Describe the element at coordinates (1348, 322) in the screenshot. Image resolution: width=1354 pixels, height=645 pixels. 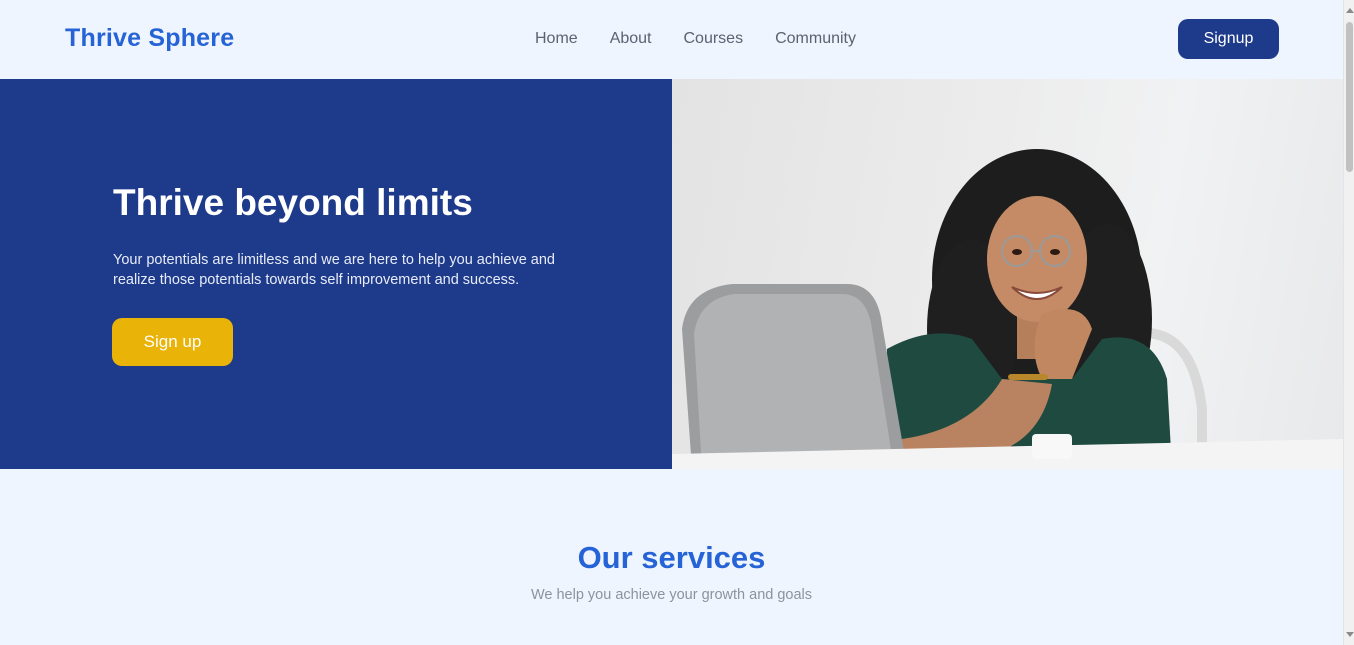
I see `vertical-scrollbar` at that location.